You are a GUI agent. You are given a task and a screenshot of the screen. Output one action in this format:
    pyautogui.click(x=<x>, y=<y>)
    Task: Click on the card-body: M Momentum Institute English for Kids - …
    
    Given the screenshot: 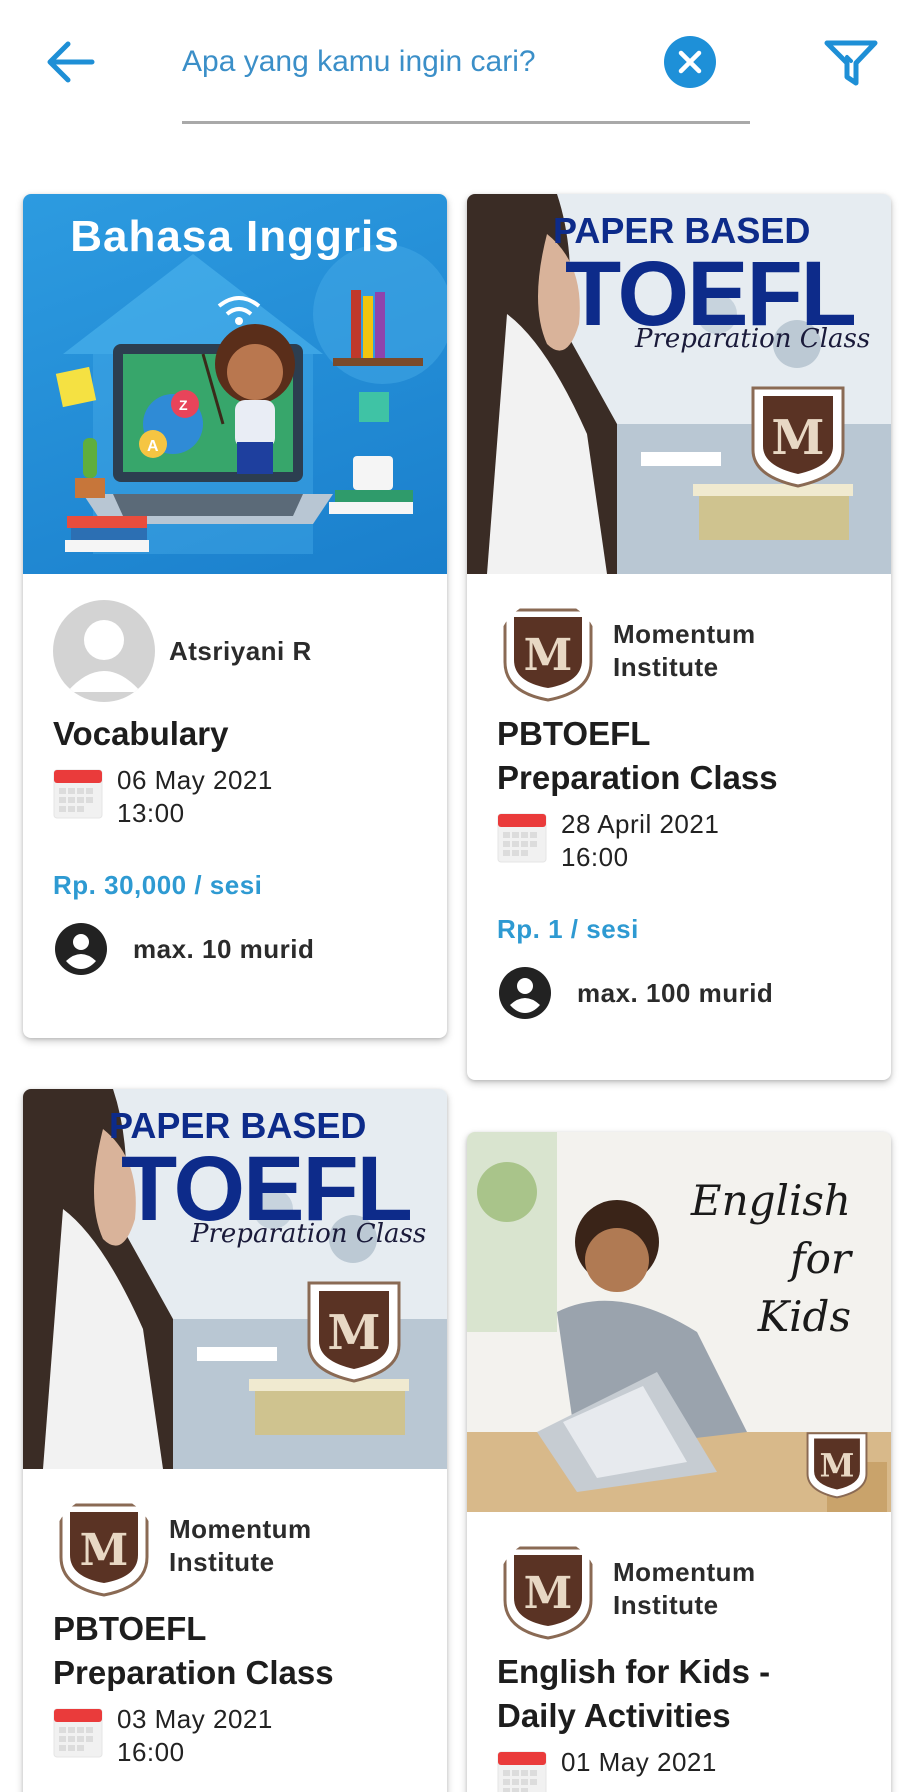 What is the action you would take?
    pyautogui.click(x=679, y=1652)
    